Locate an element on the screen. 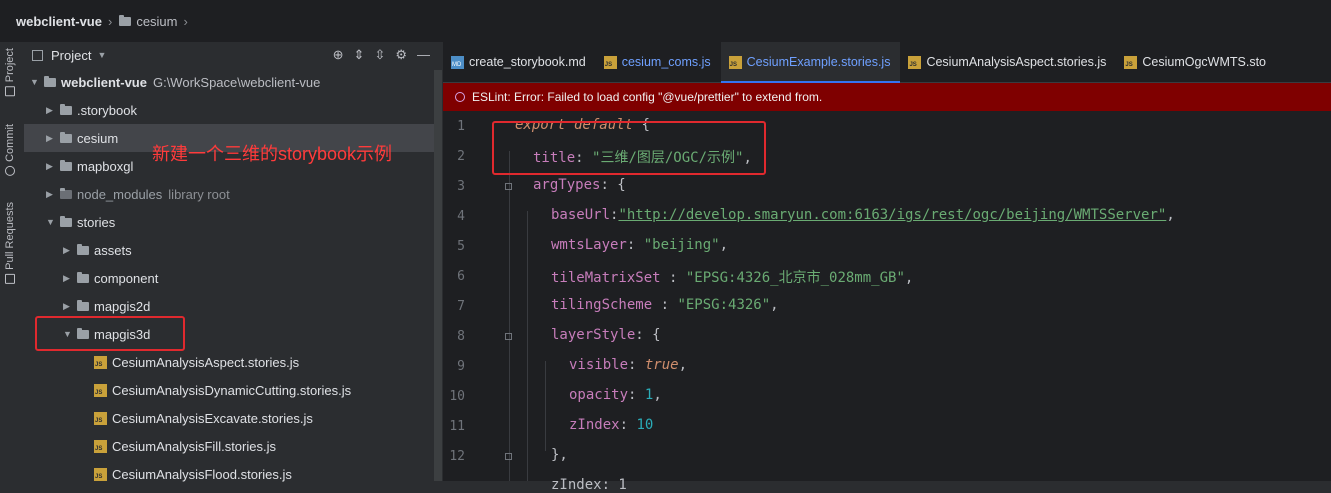  project-panel-title: Project is located at coordinates (71, 55).